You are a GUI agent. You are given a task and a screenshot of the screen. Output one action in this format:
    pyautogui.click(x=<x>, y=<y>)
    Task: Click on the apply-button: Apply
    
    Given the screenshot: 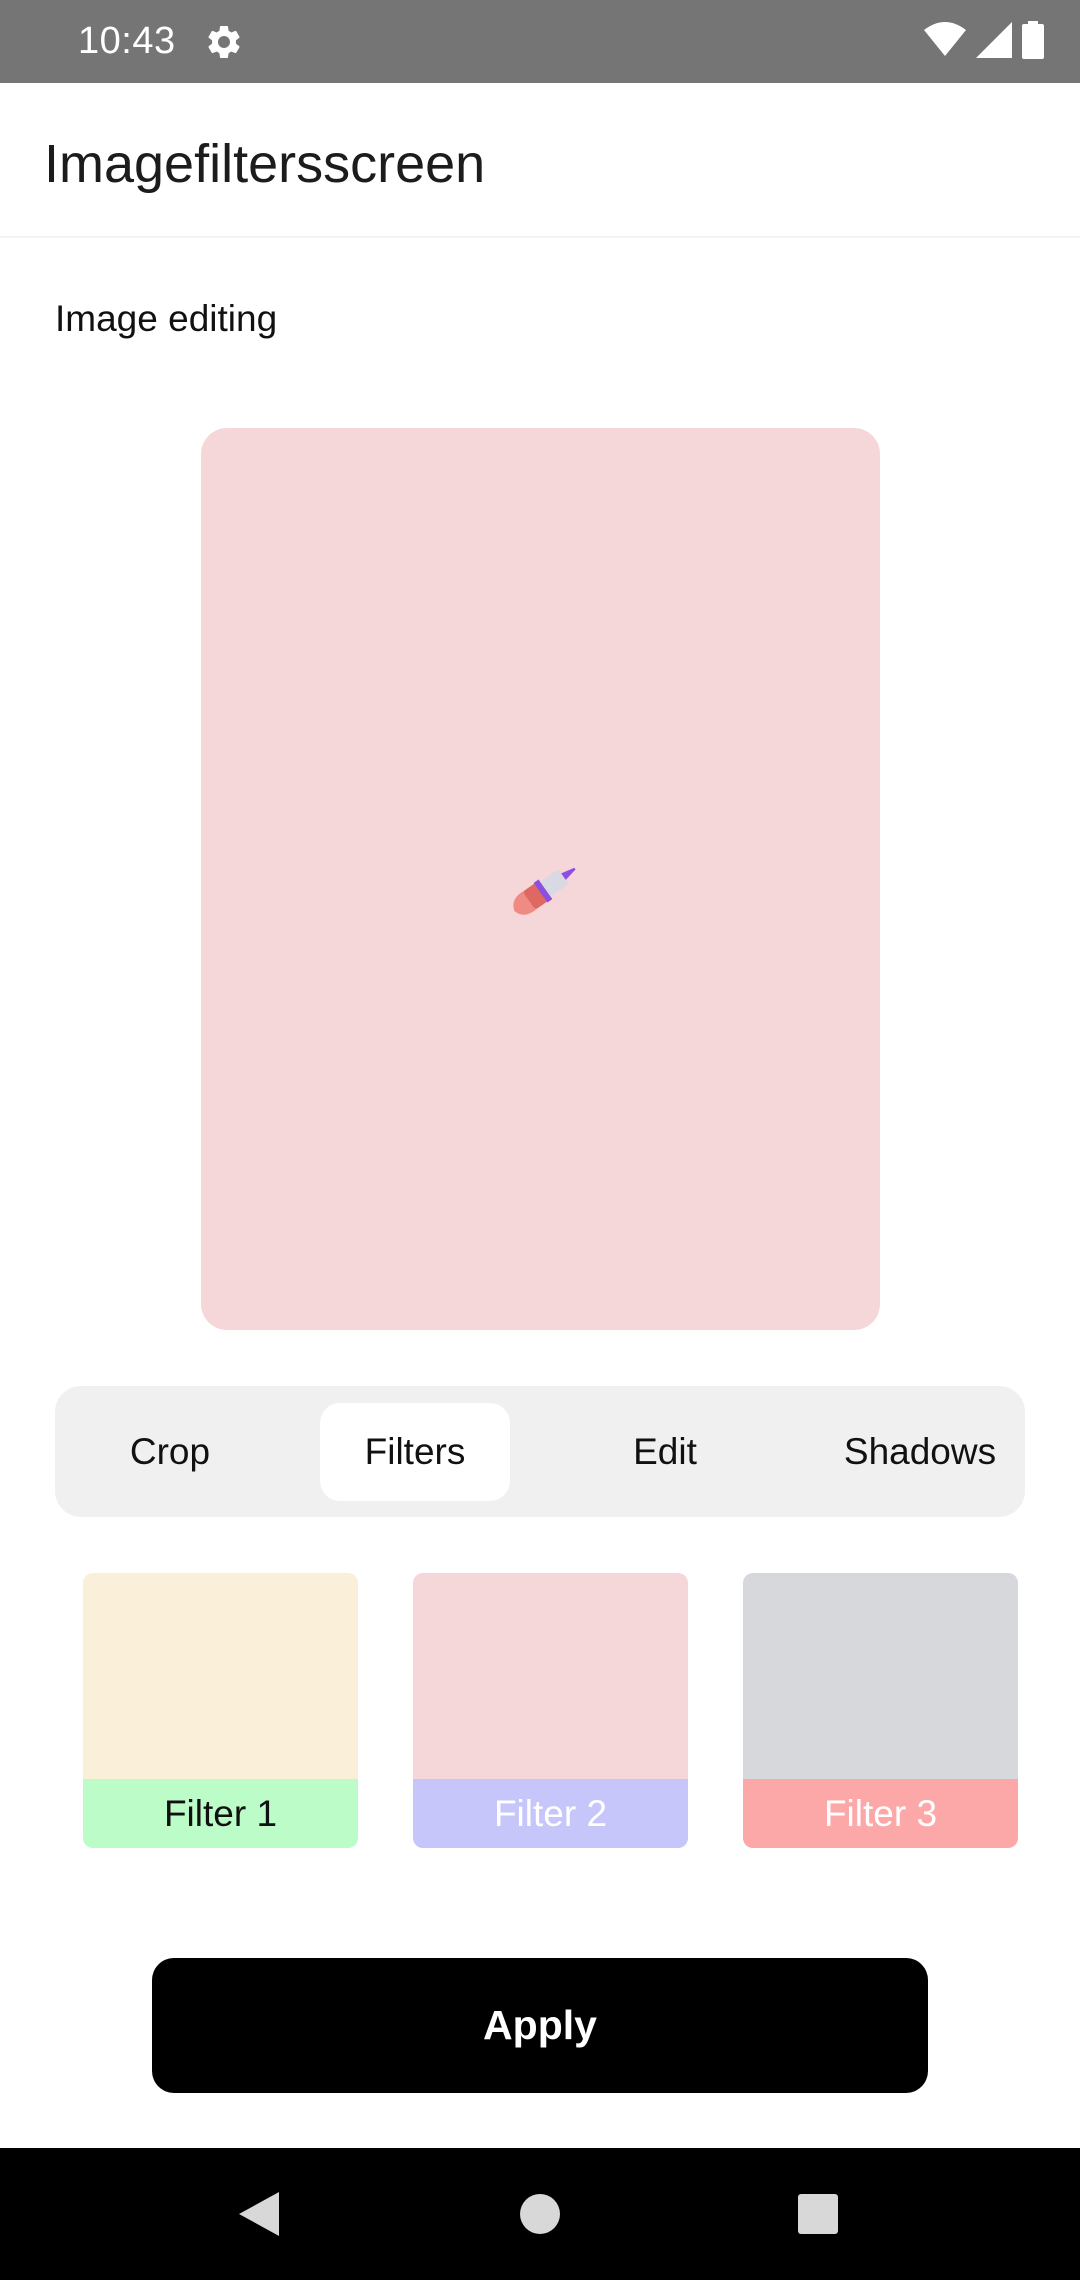 What is the action you would take?
    pyautogui.click(x=540, y=2025)
    